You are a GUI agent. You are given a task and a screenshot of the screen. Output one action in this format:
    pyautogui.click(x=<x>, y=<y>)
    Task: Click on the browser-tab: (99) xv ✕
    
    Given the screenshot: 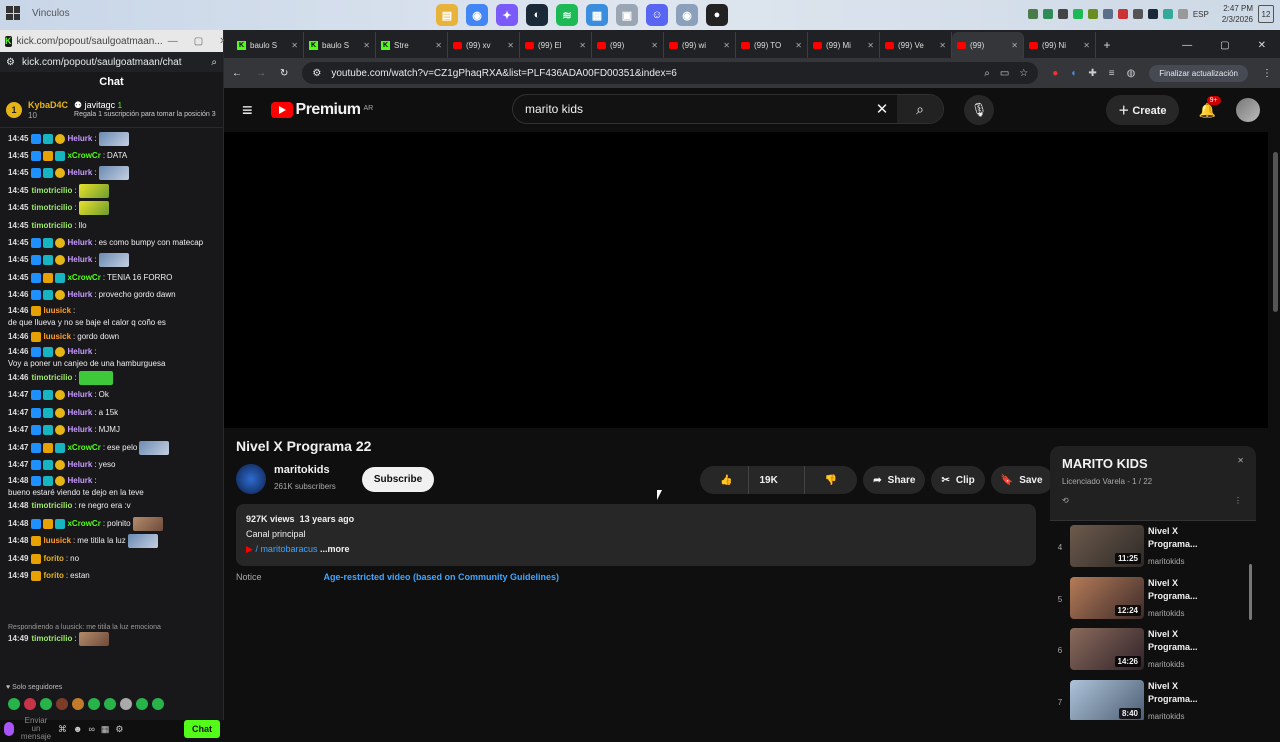 What is the action you would take?
    pyautogui.click(x=484, y=45)
    